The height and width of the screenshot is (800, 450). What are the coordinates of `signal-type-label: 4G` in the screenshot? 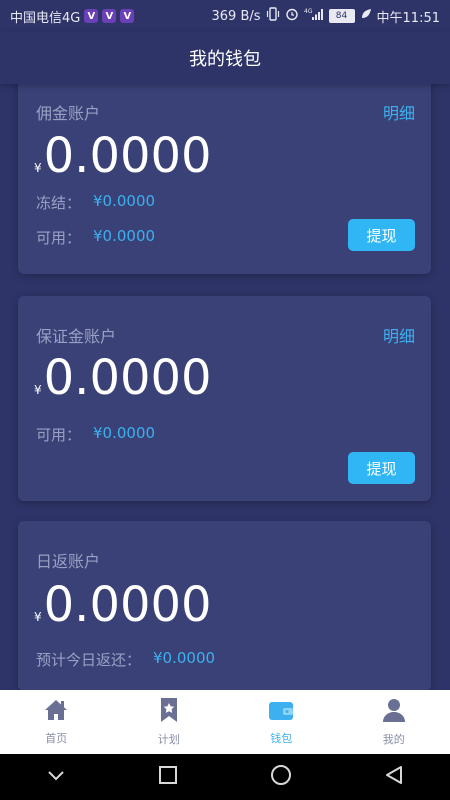 It's located at (308, 11).